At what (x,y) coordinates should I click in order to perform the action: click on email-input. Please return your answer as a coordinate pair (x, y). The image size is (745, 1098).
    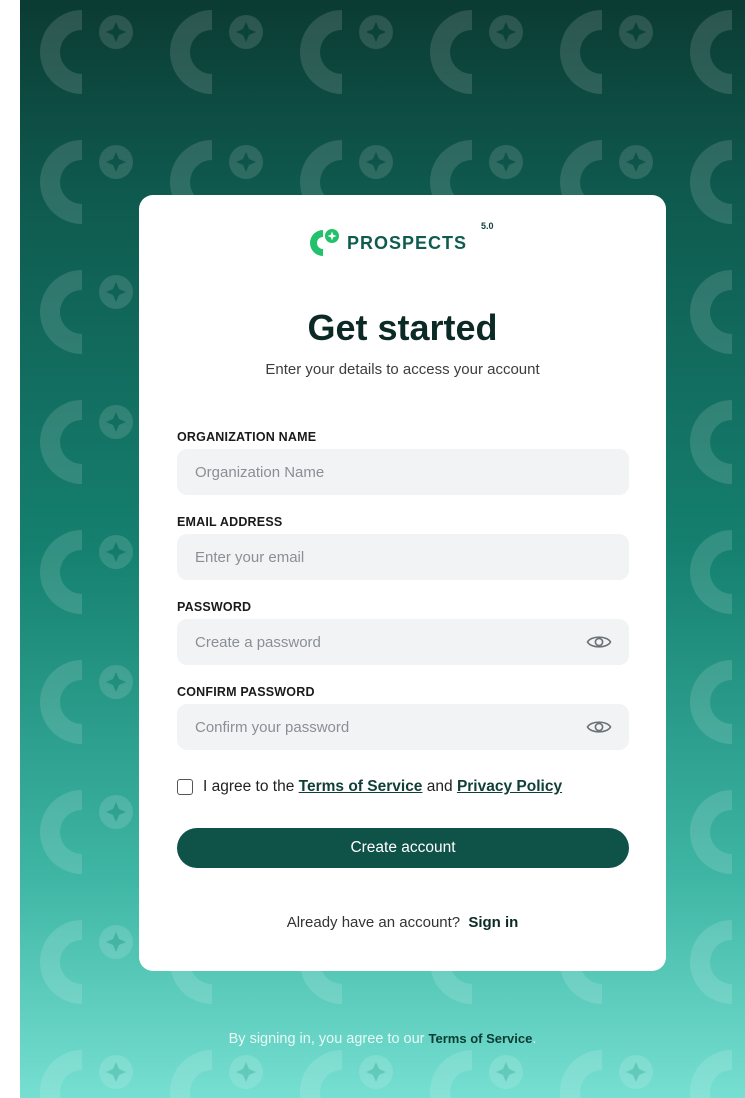
    Looking at the image, I should click on (403, 557).